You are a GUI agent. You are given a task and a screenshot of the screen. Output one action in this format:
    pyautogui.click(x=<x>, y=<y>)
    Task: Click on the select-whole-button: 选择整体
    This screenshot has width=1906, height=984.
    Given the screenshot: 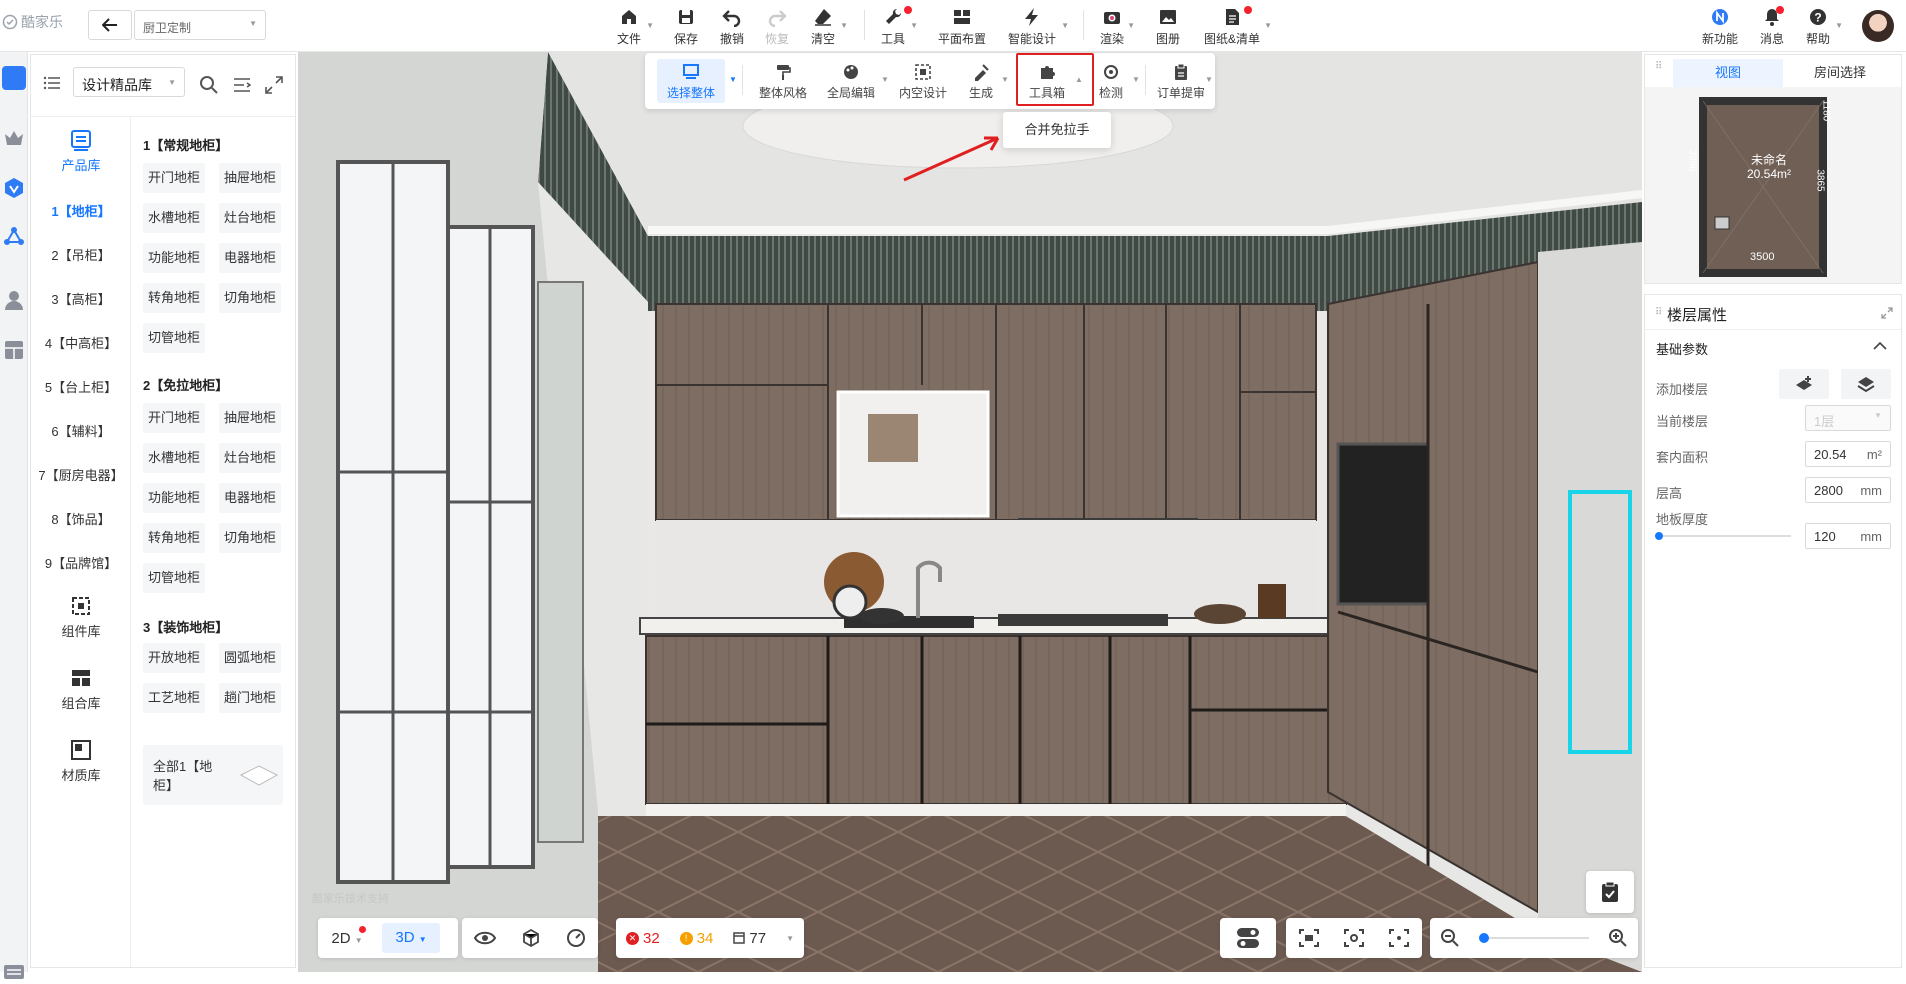 What is the action you would take?
    pyautogui.click(x=691, y=81)
    